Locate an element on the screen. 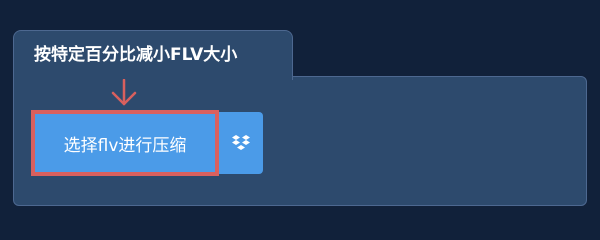 The image size is (600, 240). panel-title: 按特定百分比减小FLV大小 is located at coordinates (136, 55).